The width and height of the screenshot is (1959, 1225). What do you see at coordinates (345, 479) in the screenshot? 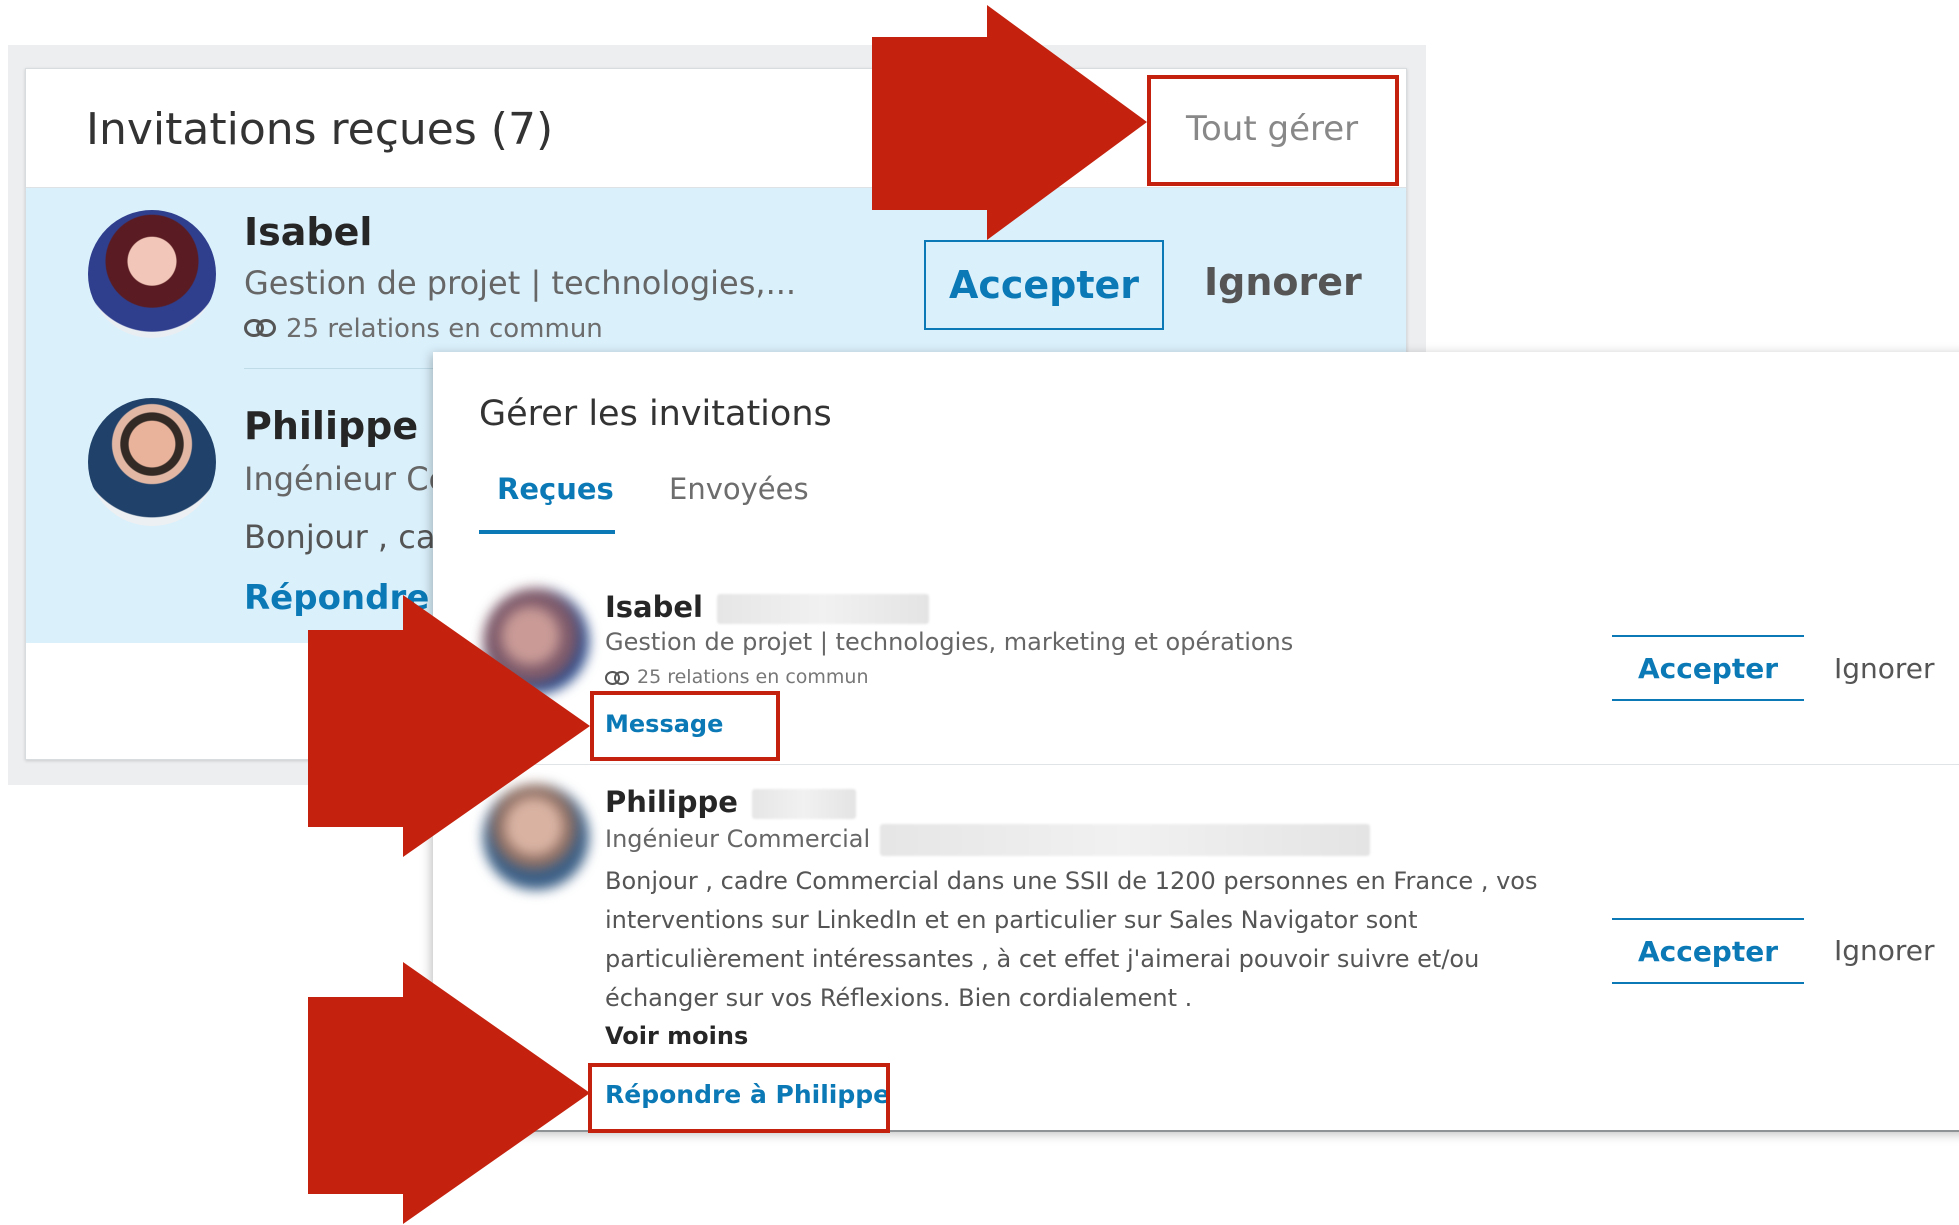
I see `invitation-headline: Ingénieur Cc` at bounding box center [345, 479].